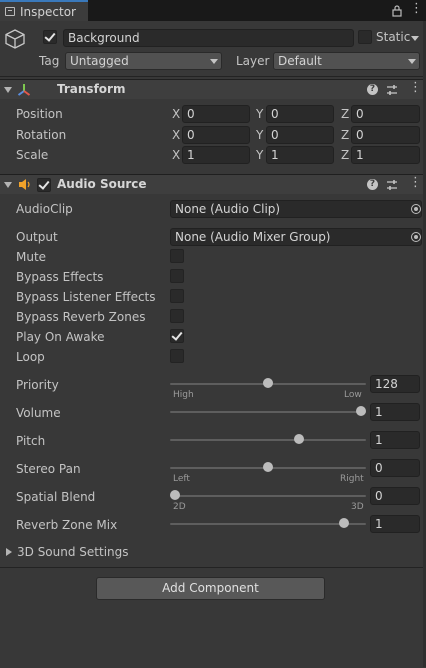  I want to click on gameobject-active-checkbox, so click(50, 37).